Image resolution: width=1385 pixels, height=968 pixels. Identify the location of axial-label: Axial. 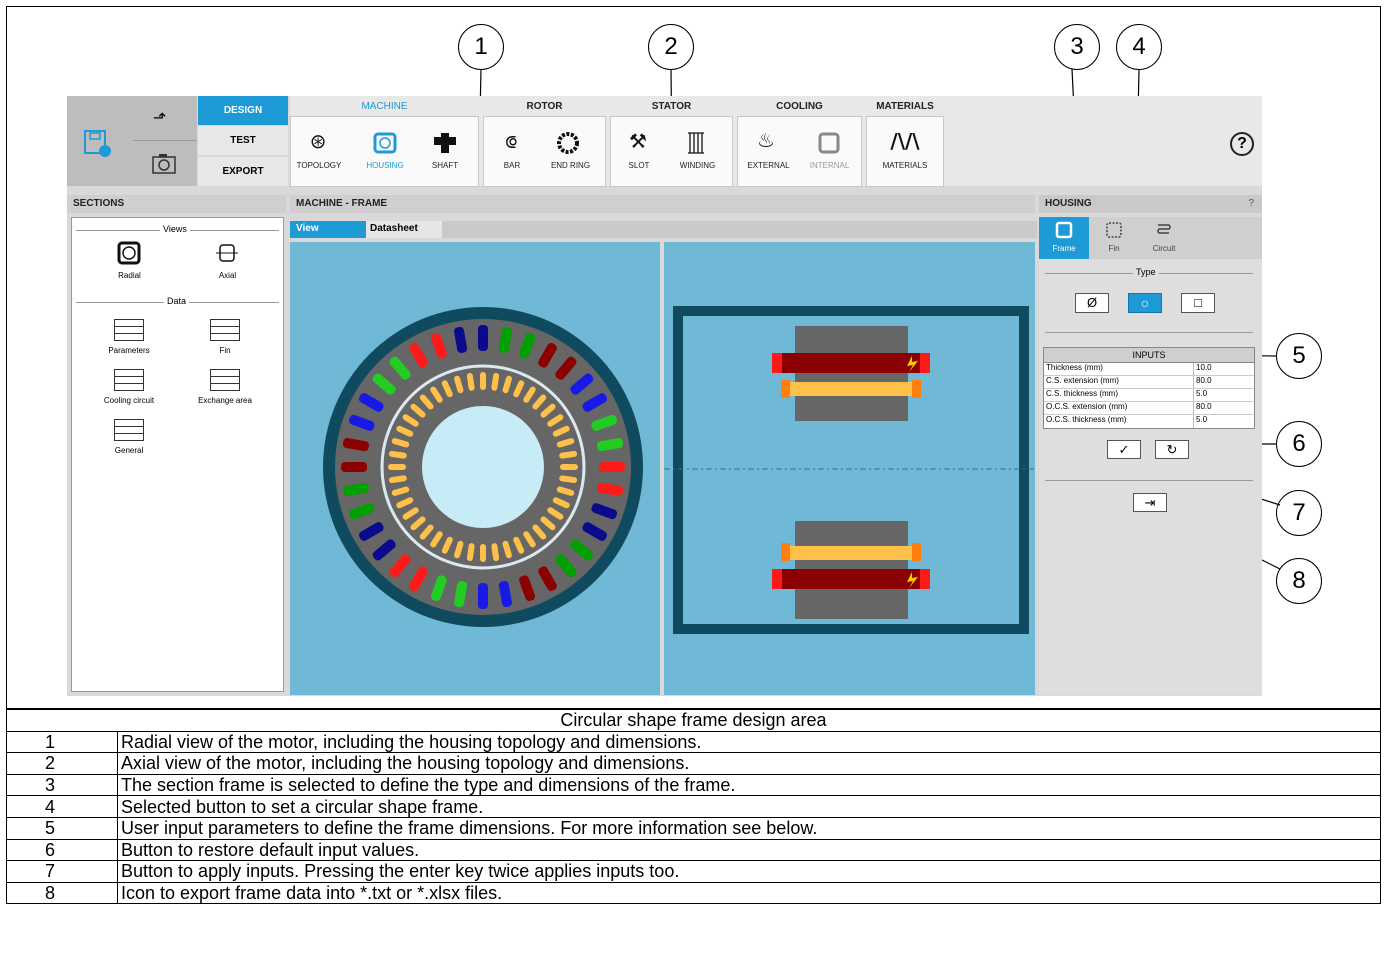
(227, 275).